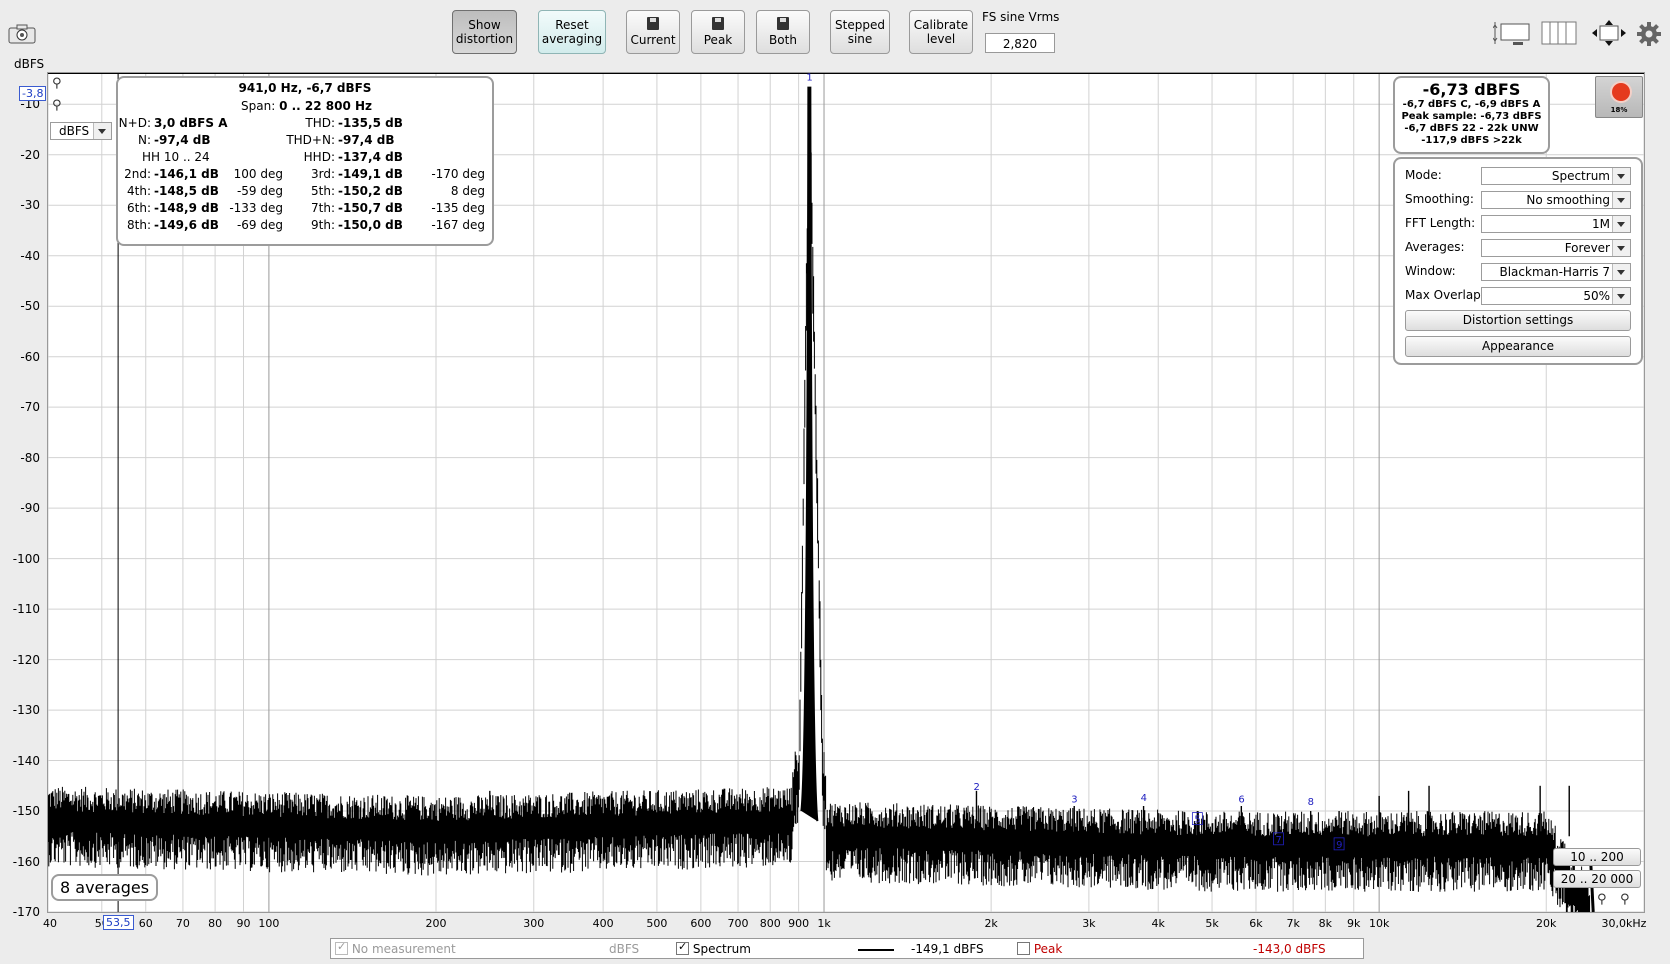 Image resolution: width=1670 pixels, height=964 pixels. I want to click on x-tick-label: 80, so click(215, 923).